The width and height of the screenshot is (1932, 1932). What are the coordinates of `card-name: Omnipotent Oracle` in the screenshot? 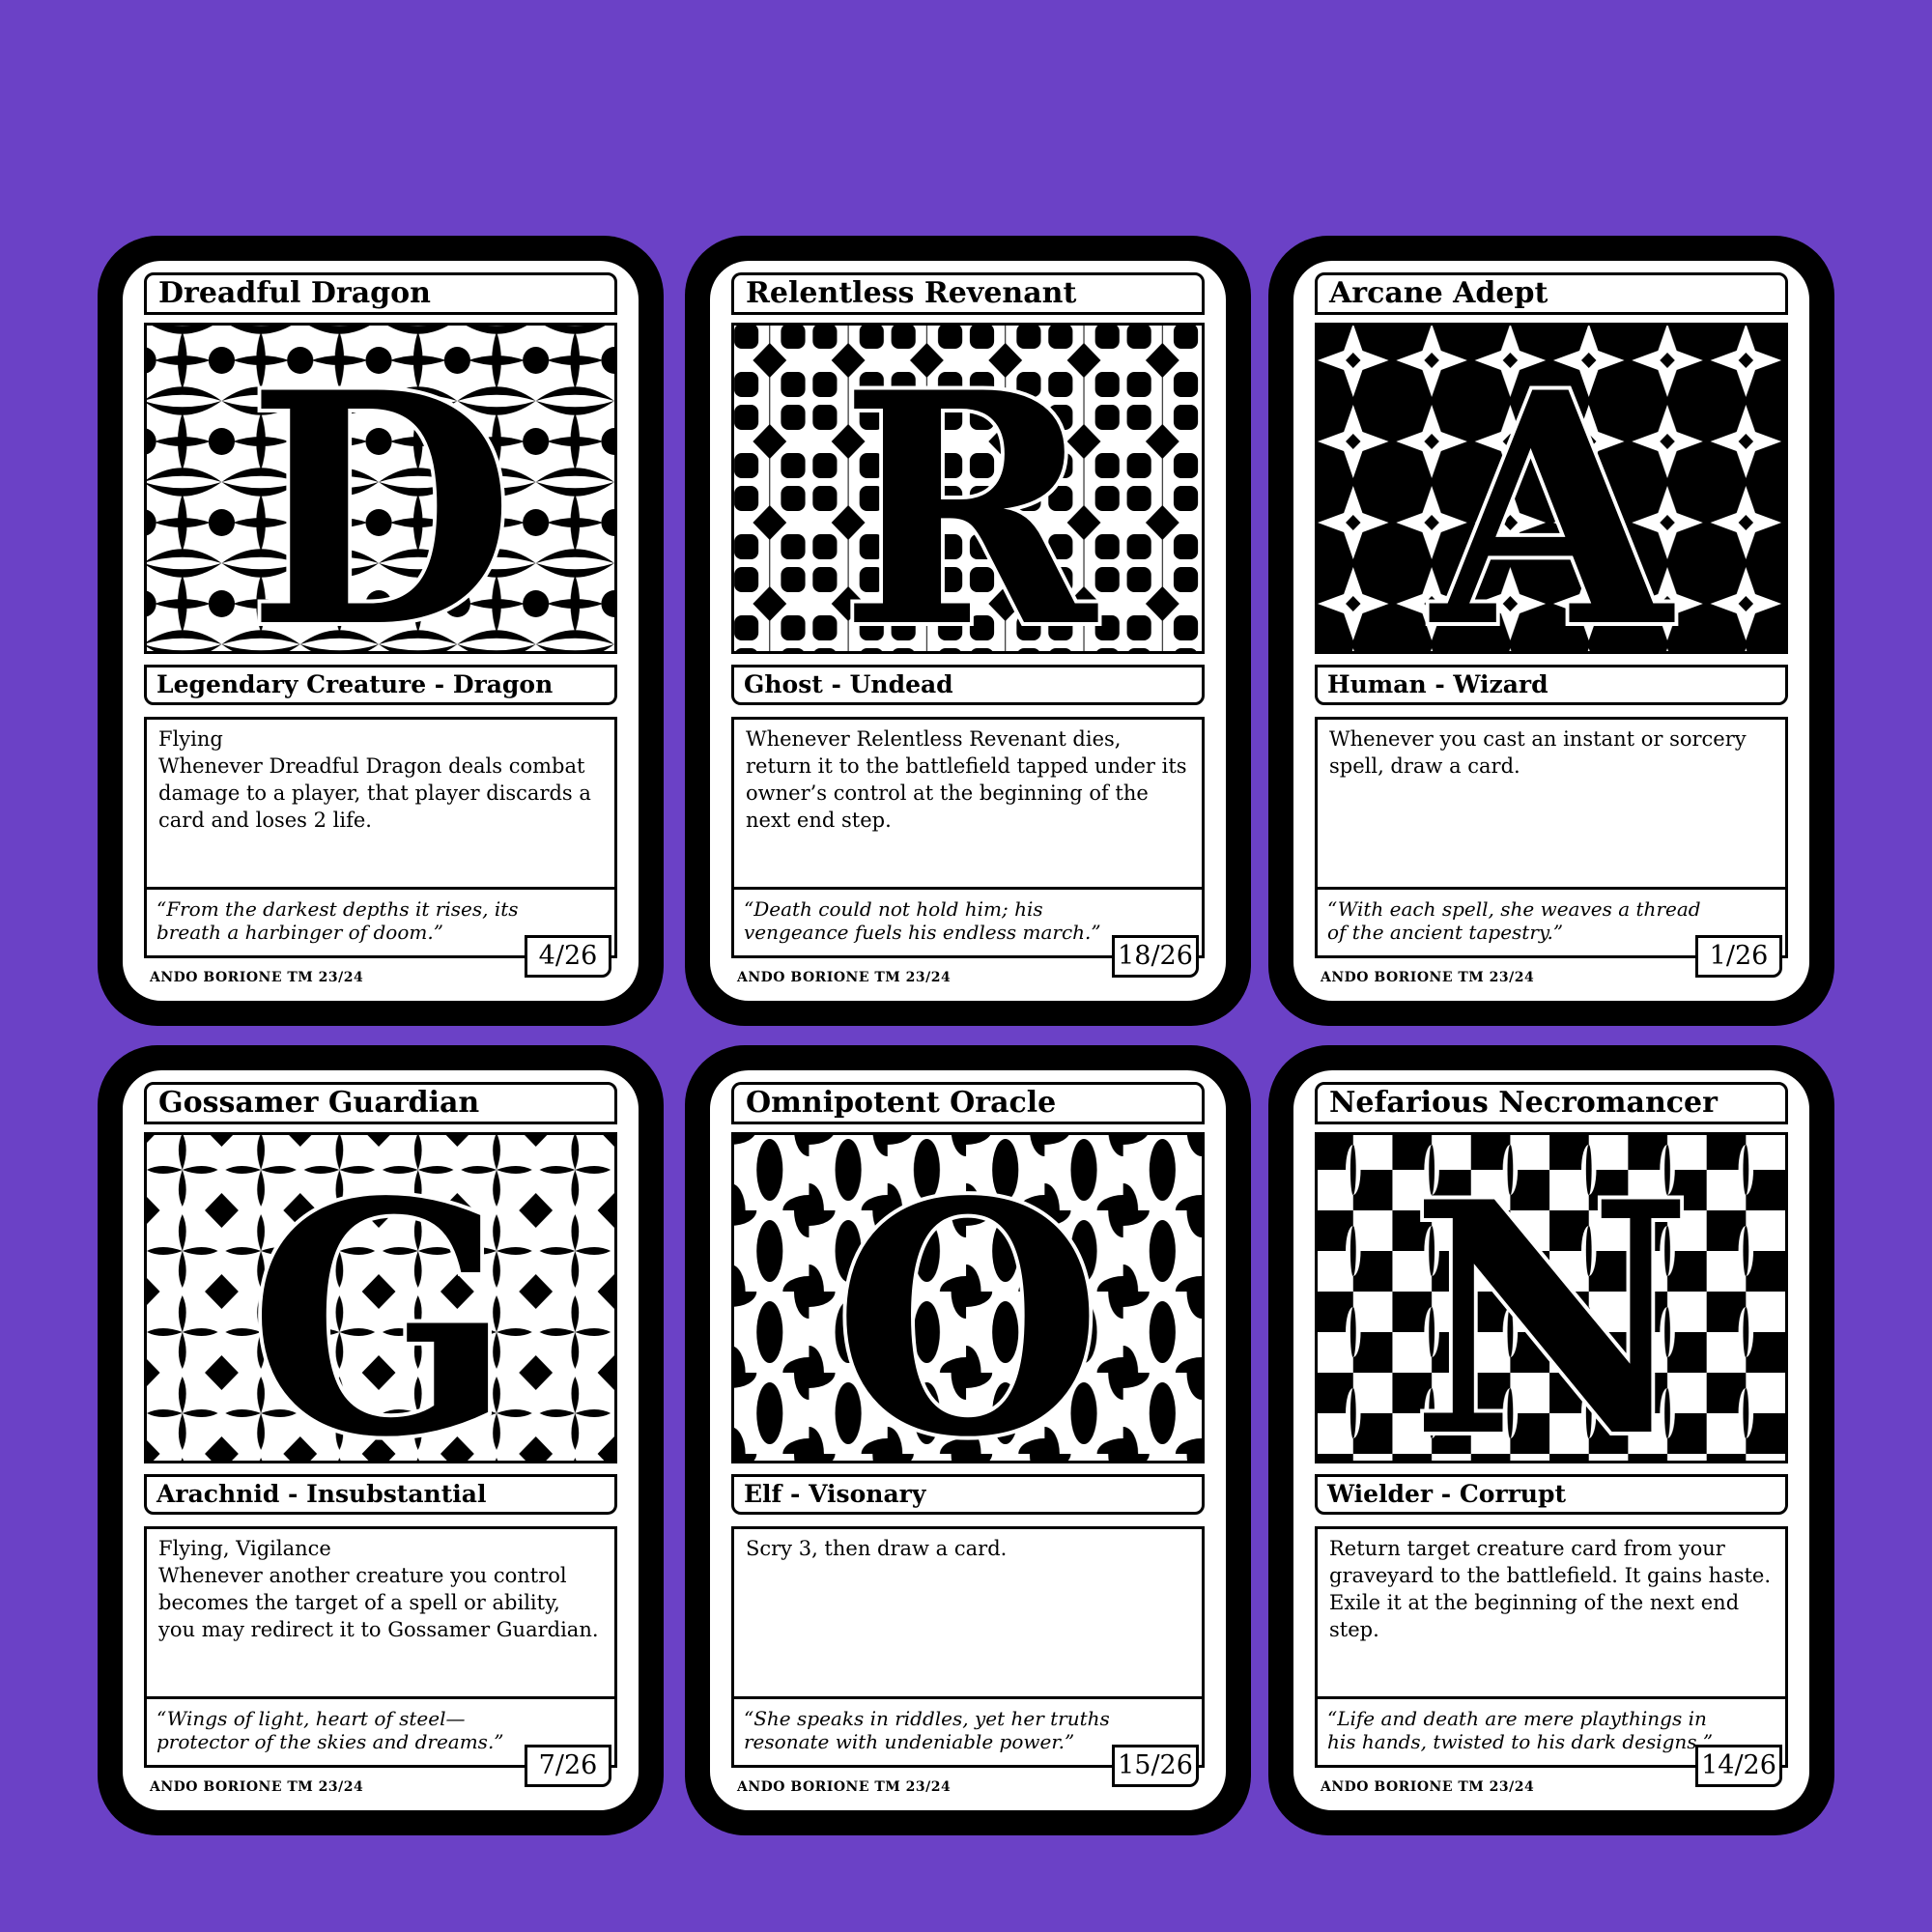 It's located at (968, 1103).